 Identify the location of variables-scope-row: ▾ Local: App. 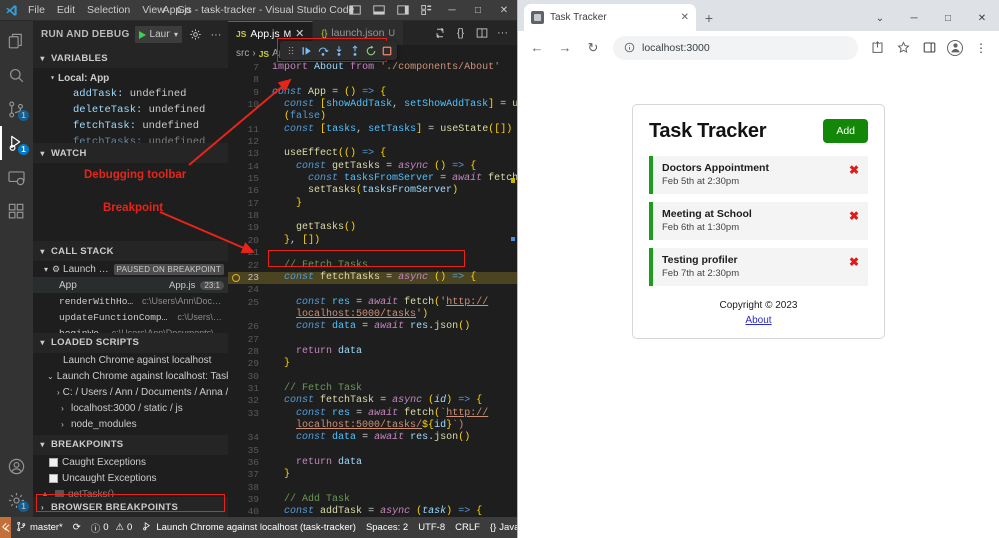
(130, 78).